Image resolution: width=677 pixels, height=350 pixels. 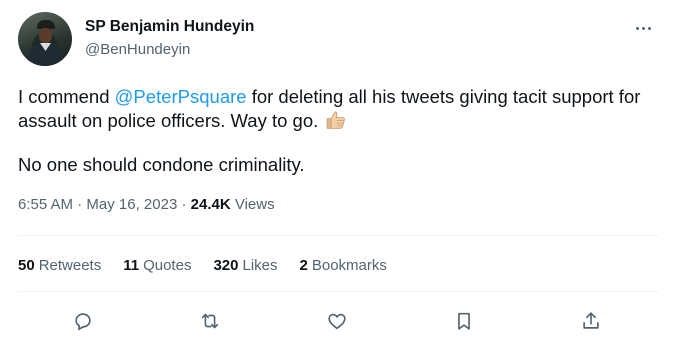 I want to click on likes-label: Likes, so click(x=260, y=265).